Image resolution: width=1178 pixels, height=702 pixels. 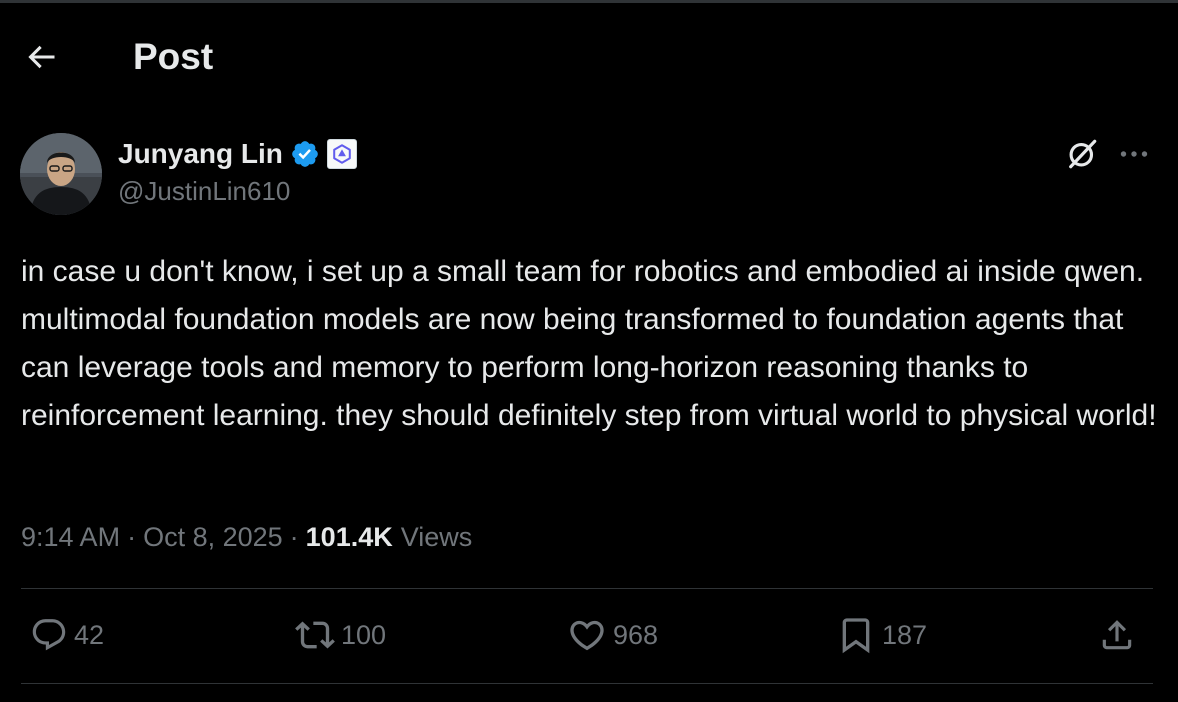 What do you see at coordinates (61, 174) in the screenshot?
I see `avatar` at bounding box center [61, 174].